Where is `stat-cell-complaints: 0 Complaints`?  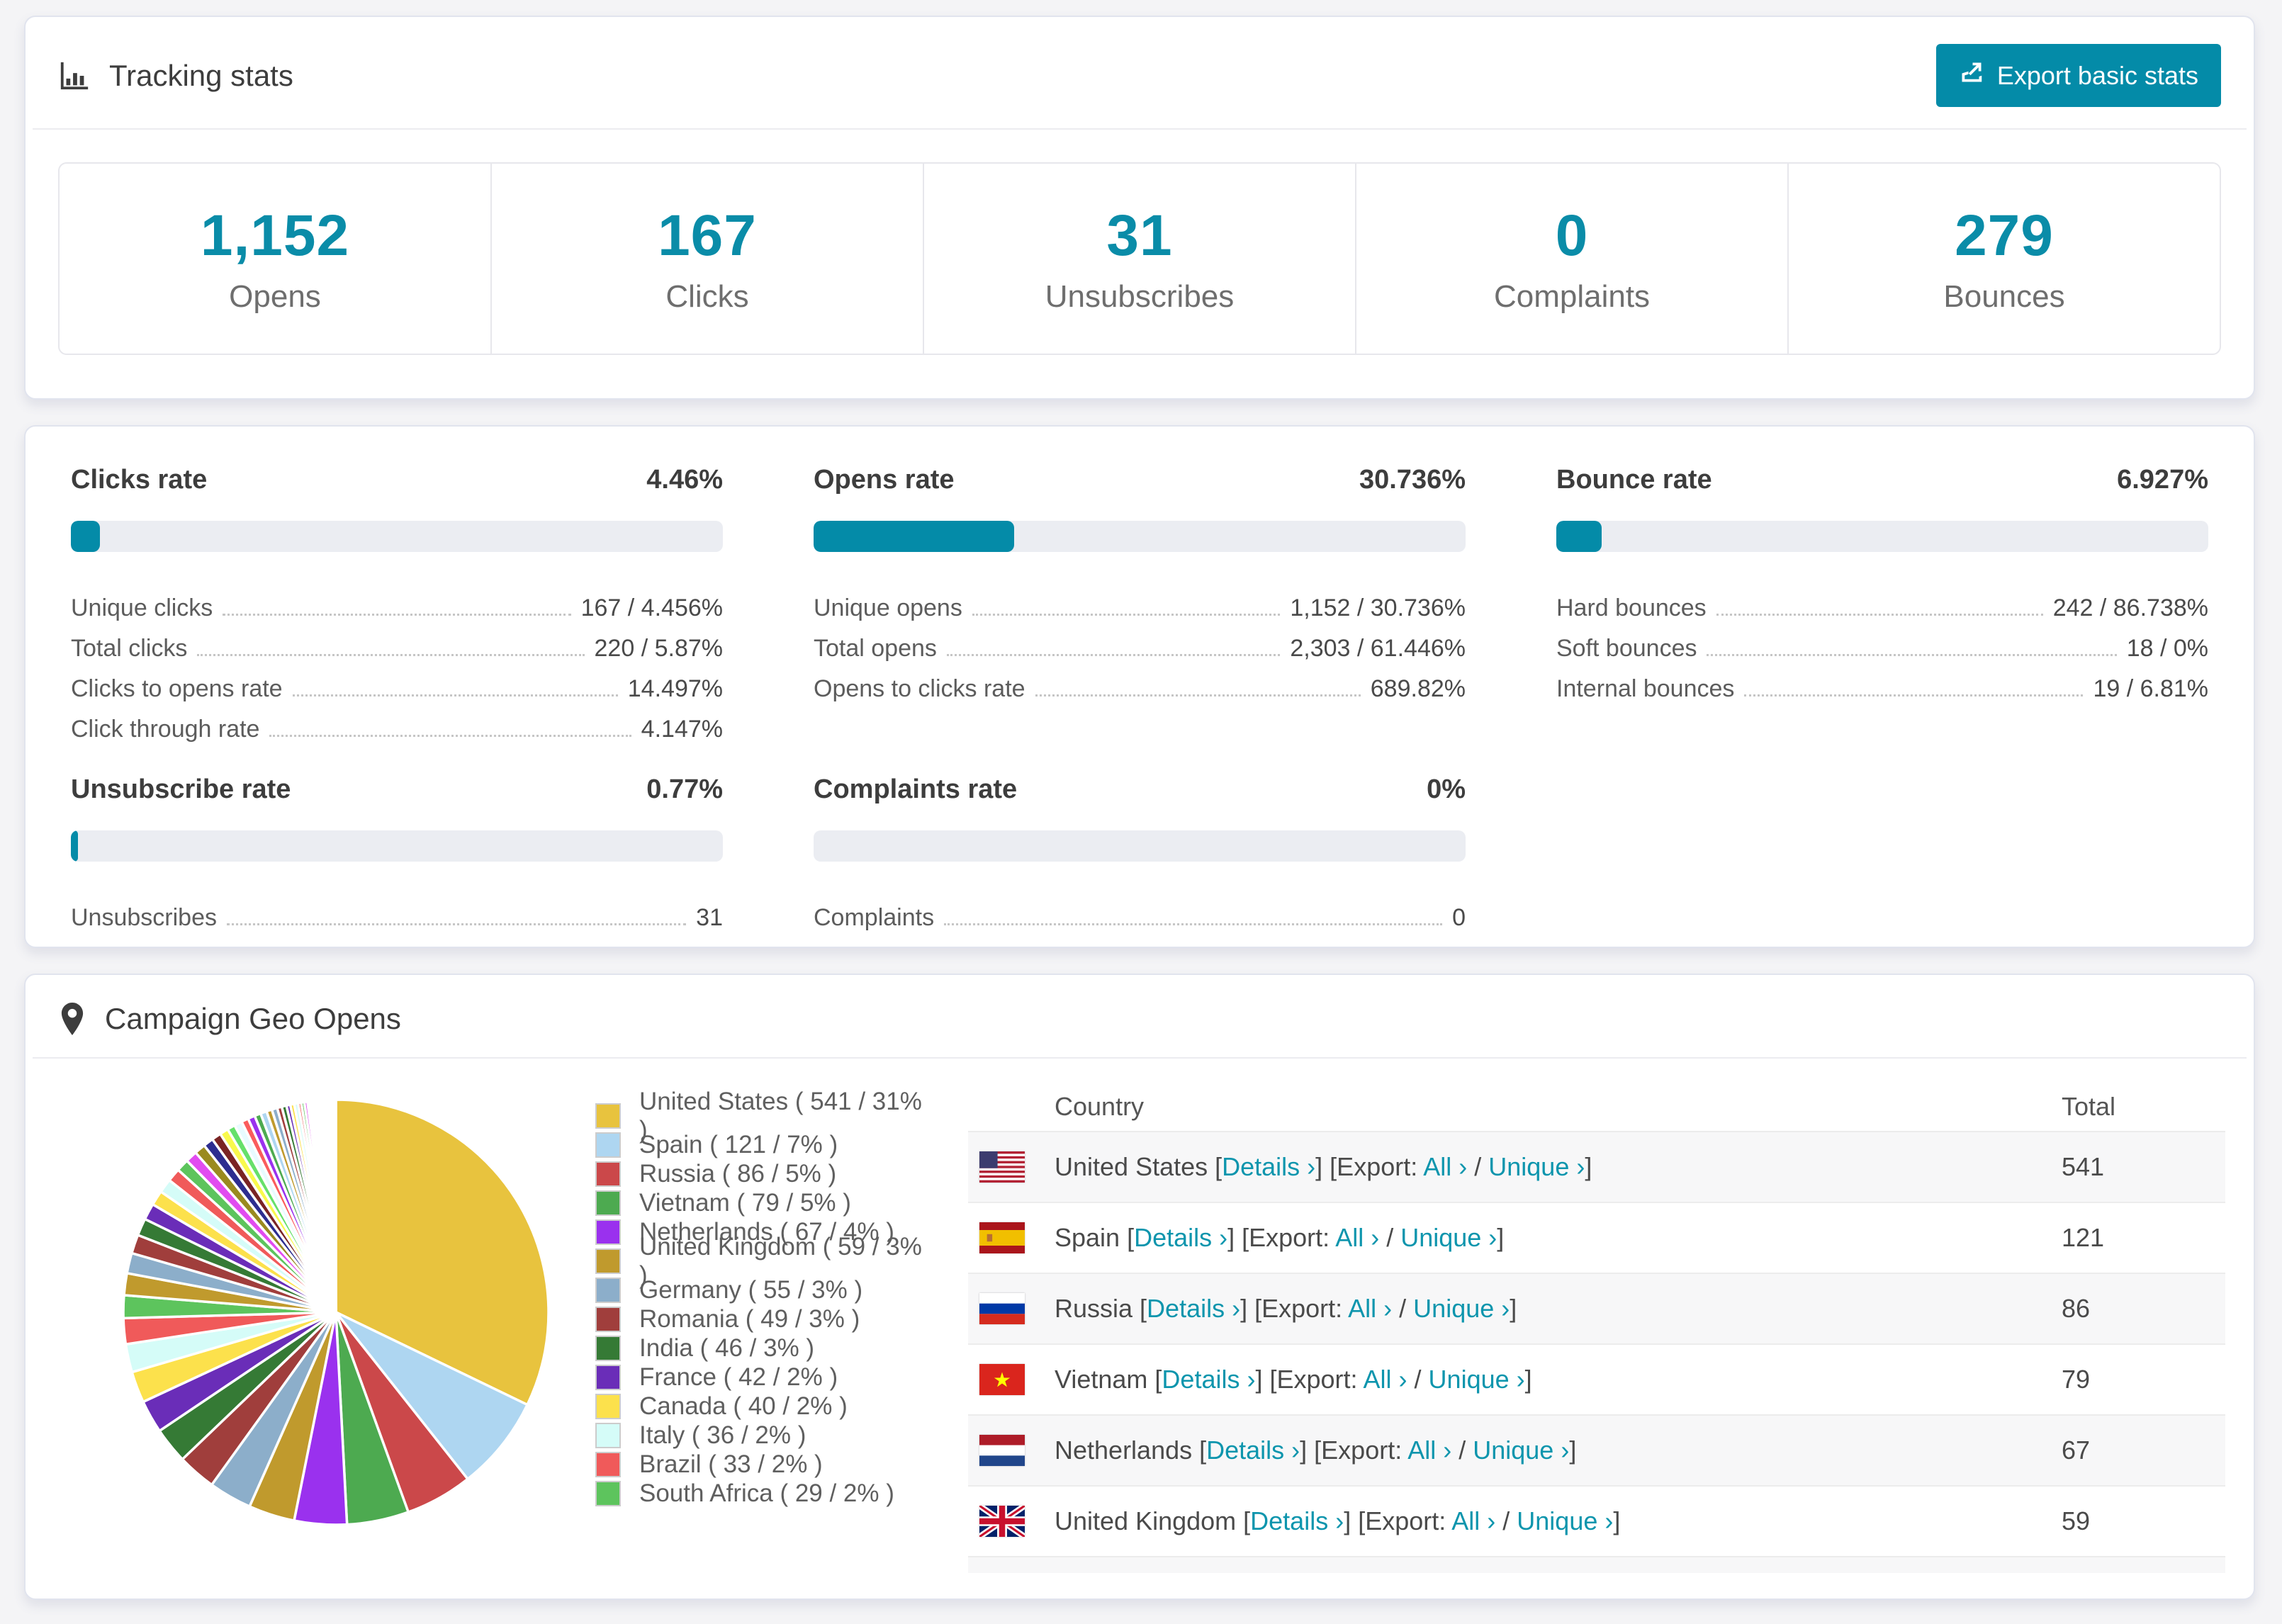 stat-cell-complaints: 0 Complaints is located at coordinates (1573, 259).